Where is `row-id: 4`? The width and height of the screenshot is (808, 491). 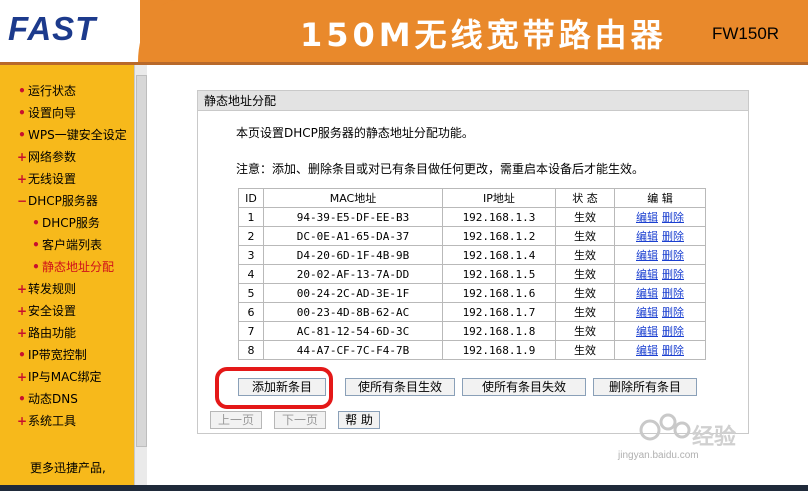 row-id: 4 is located at coordinates (251, 274).